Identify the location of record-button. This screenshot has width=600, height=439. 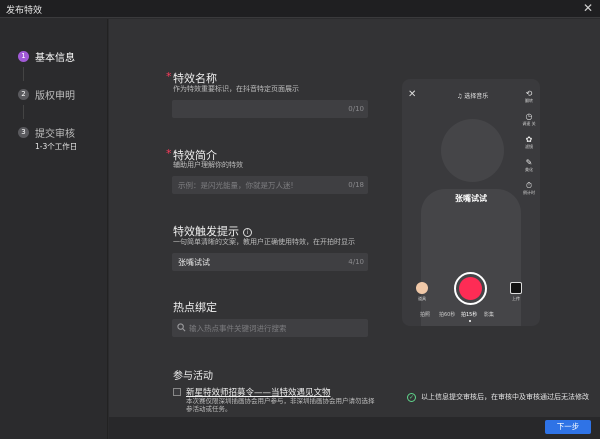
(470, 288).